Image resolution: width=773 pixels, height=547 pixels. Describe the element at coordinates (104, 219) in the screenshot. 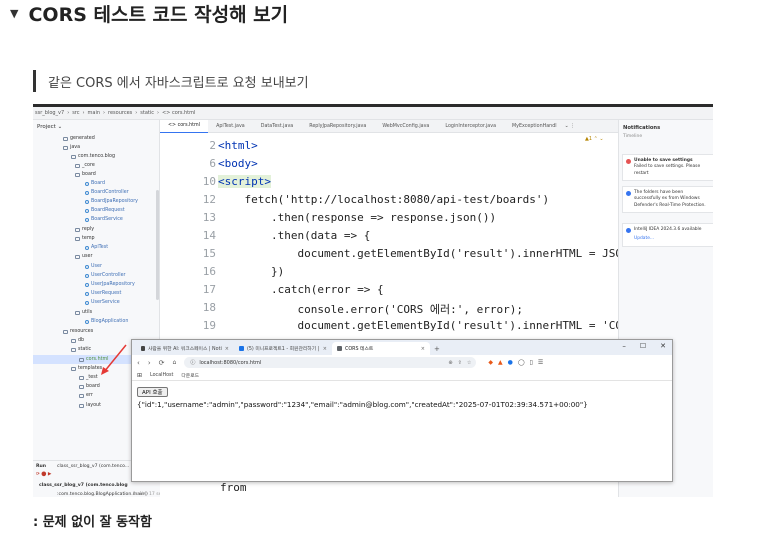

I see `tree-item: BoardService` at that location.